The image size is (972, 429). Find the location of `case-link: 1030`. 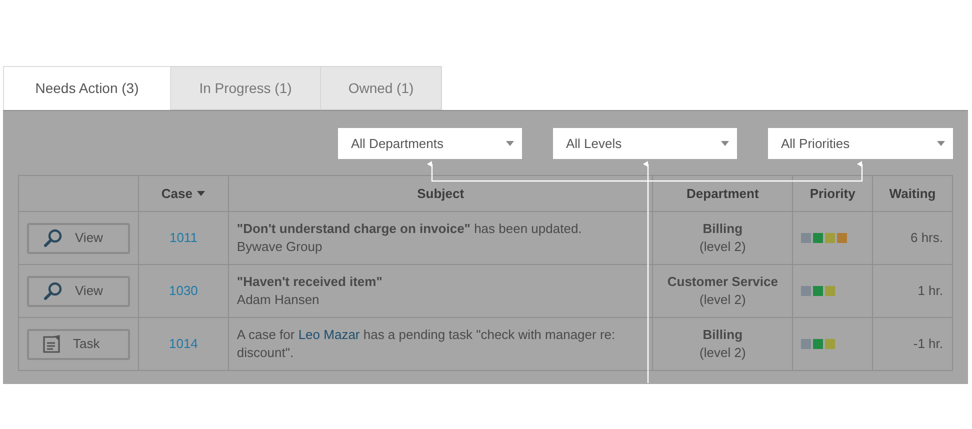

case-link: 1030 is located at coordinates (183, 290).